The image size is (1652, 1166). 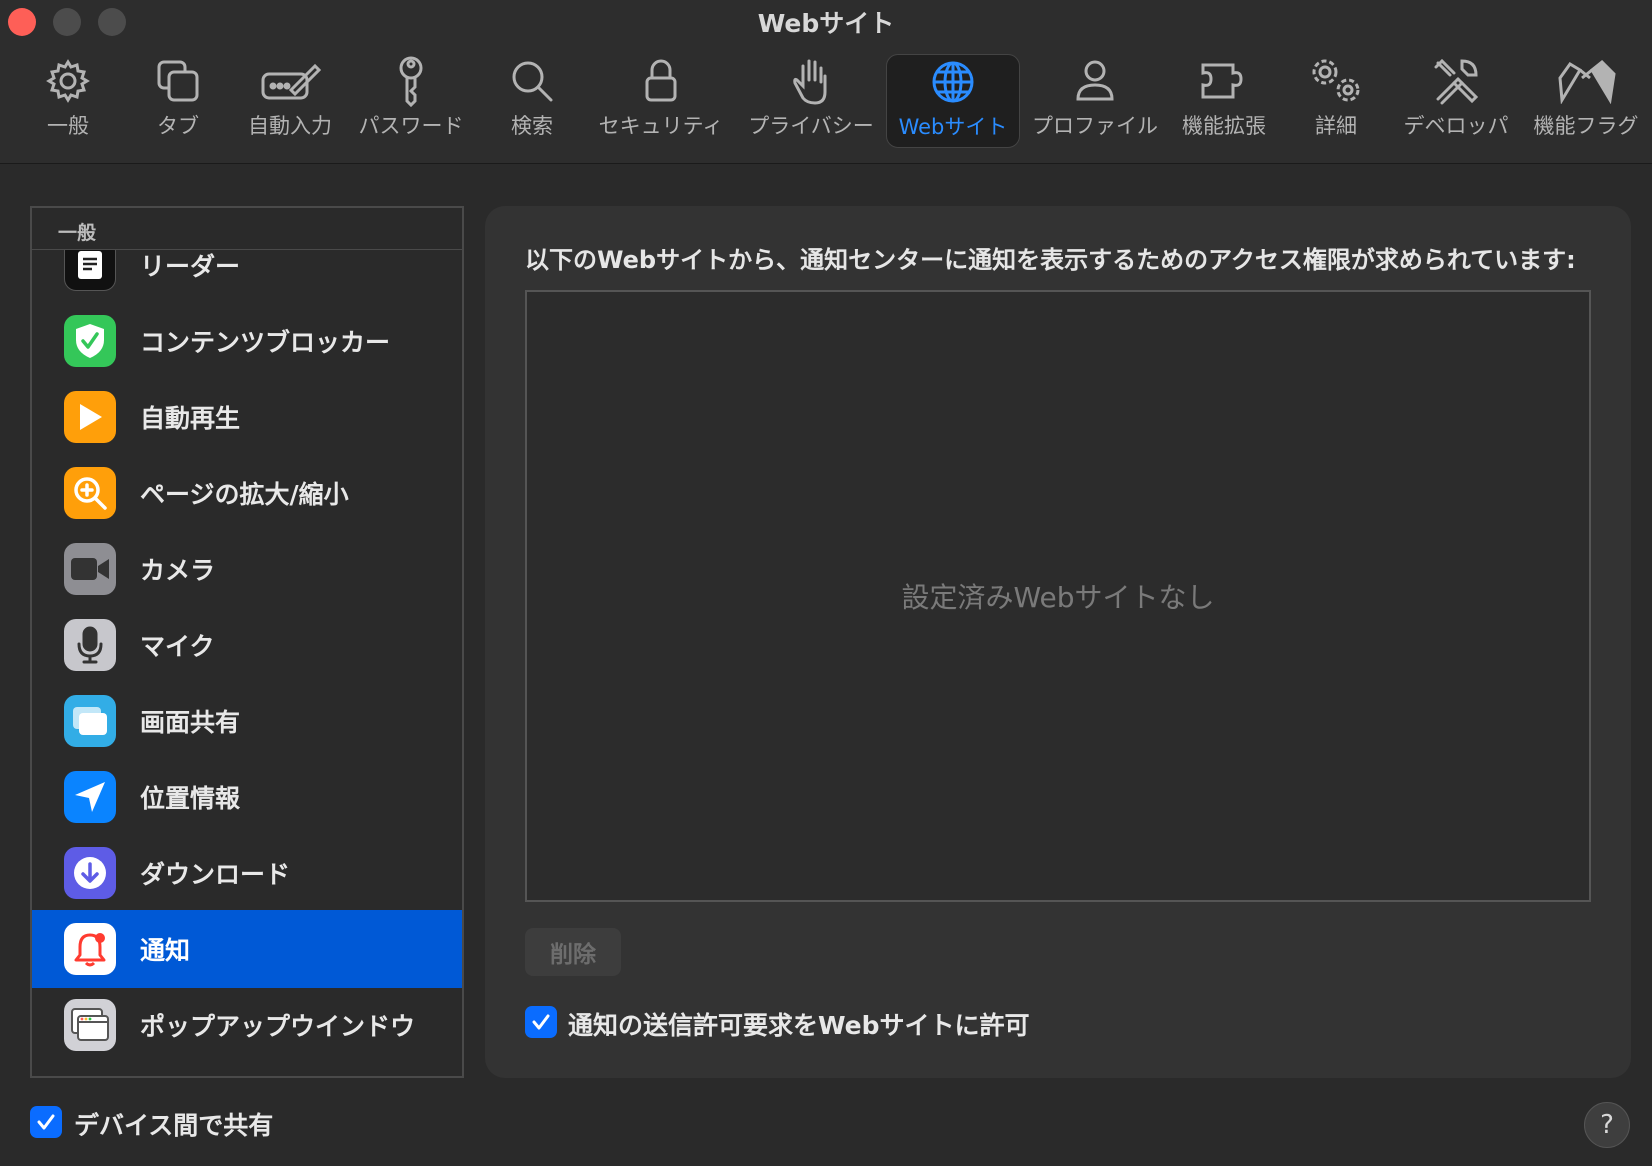 I want to click on tab-autofill: 自動入力, so click(x=290, y=101).